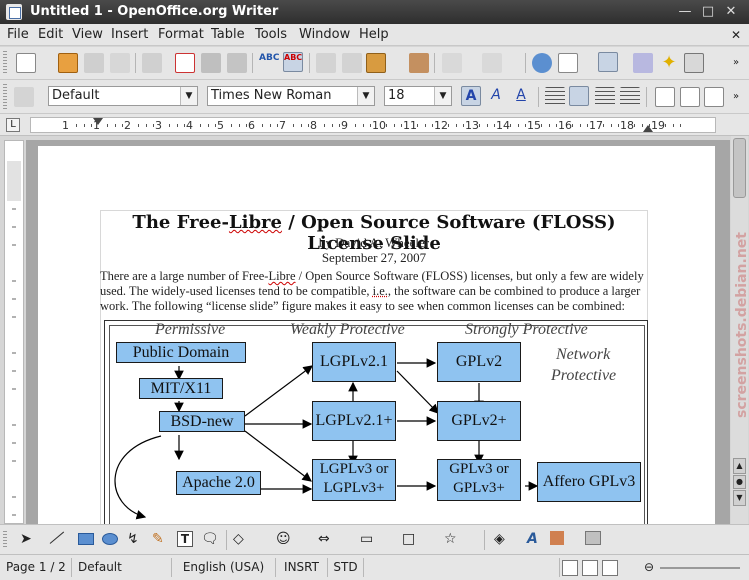 This screenshot has height=580, width=749. What do you see at coordinates (739, 466) in the screenshot?
I see `previous-page-icon: ▲` at bounding box center [739, 466].